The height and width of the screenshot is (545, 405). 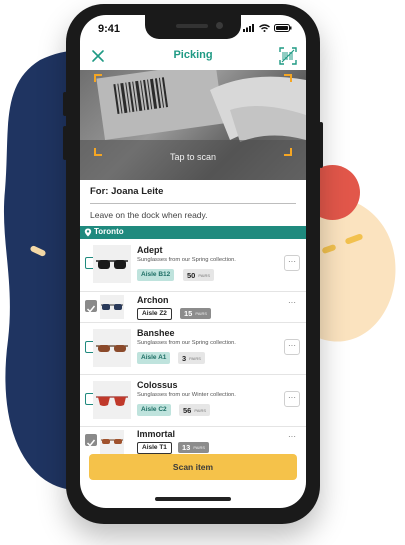 What do you see at coordinates (188, 313) in the screenshot?
I see `quantity-value: 15` at bounding box center [188, 313].